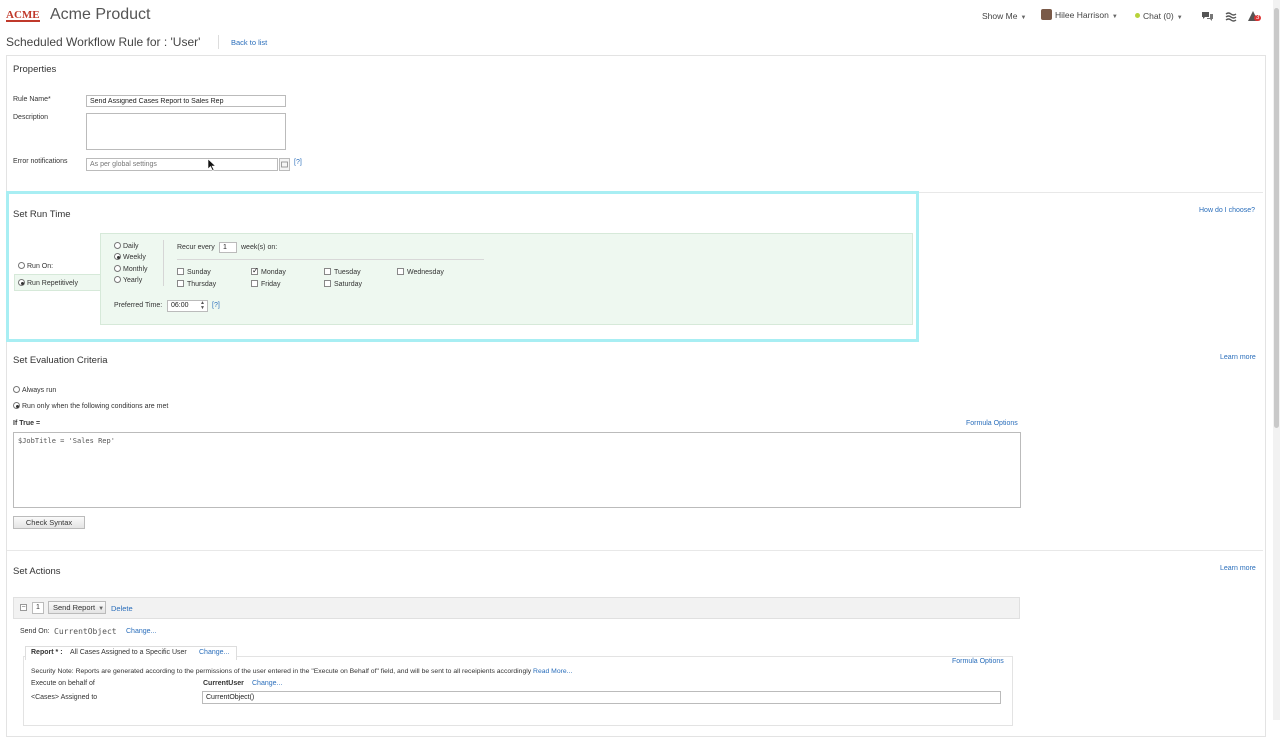 The image size is (1280, 737). What do you see at coordinates (230, 697) in the screenshot?
I see `assigned-to-value: CurrentObject()` at bounding box center [230, 697].